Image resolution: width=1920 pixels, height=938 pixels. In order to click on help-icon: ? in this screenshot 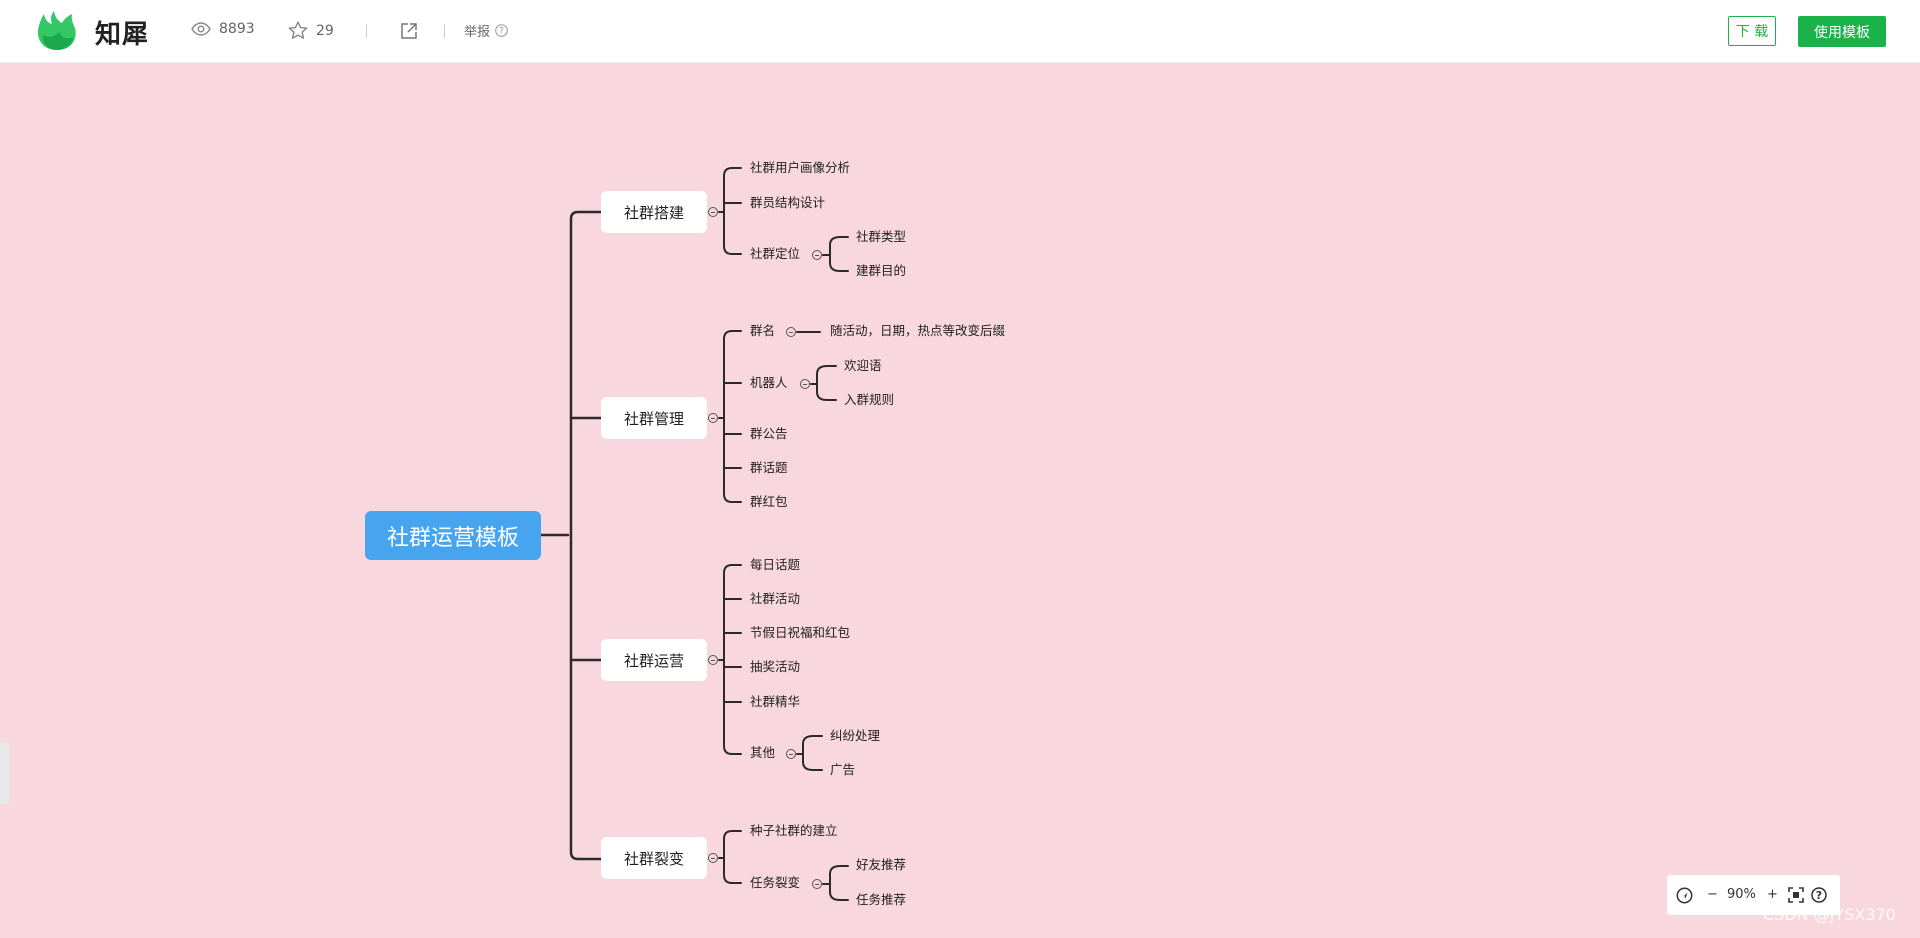, I will do `click(1819, 895)`.